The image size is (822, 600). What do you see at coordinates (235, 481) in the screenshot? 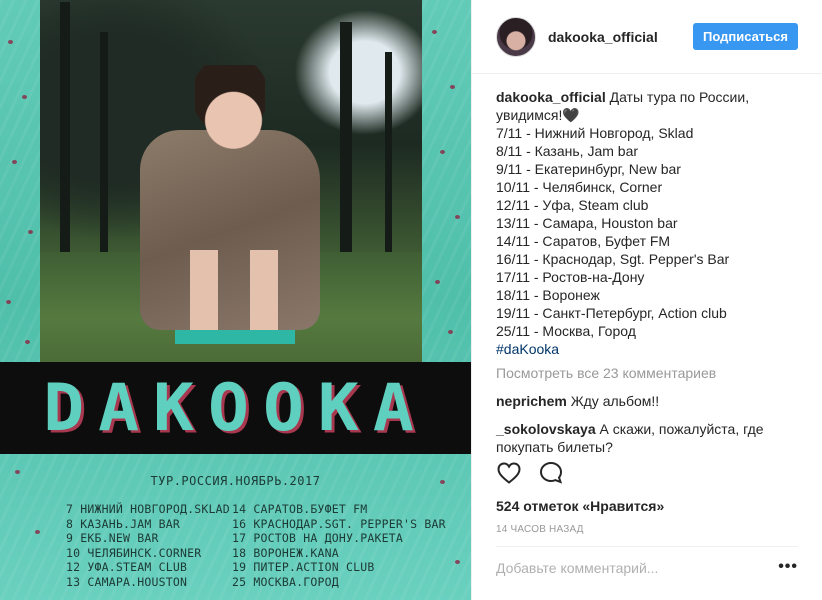
I see `poster-tour-heading: ТУР.РОССИЯ.НОЯБРЬ.2017` at bounding box center [235, 481].